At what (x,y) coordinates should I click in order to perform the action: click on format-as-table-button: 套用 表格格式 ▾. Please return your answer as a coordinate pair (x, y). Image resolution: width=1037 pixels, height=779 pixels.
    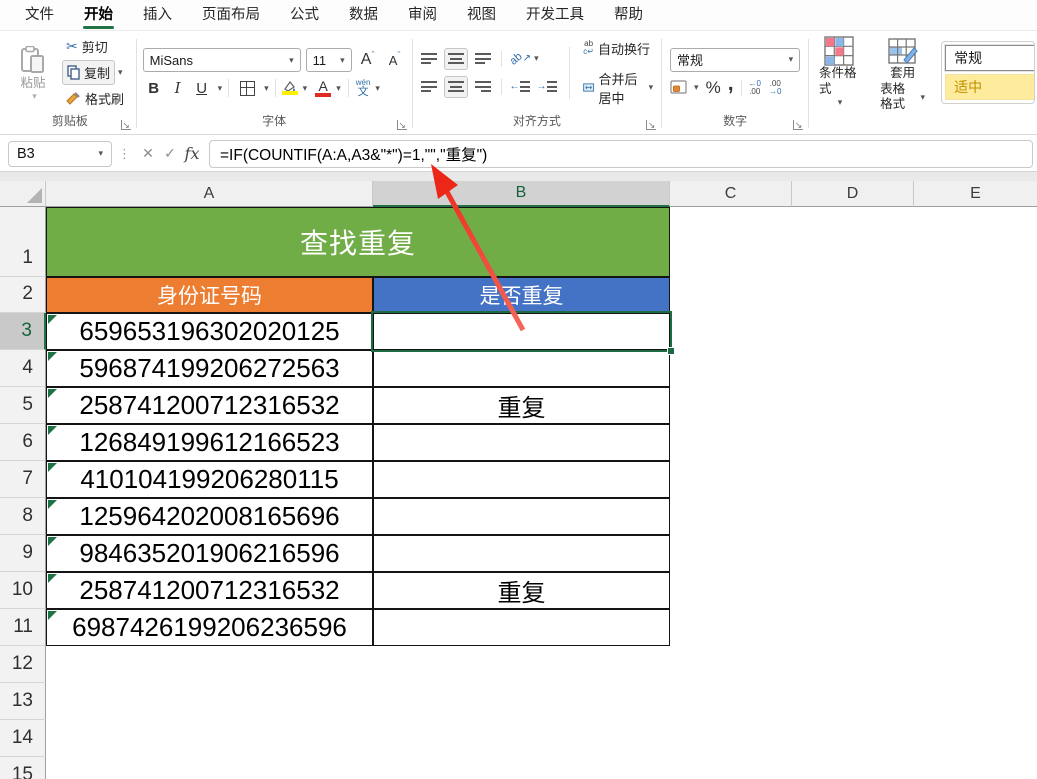
    Looking at the image, I should click on (902, 73).